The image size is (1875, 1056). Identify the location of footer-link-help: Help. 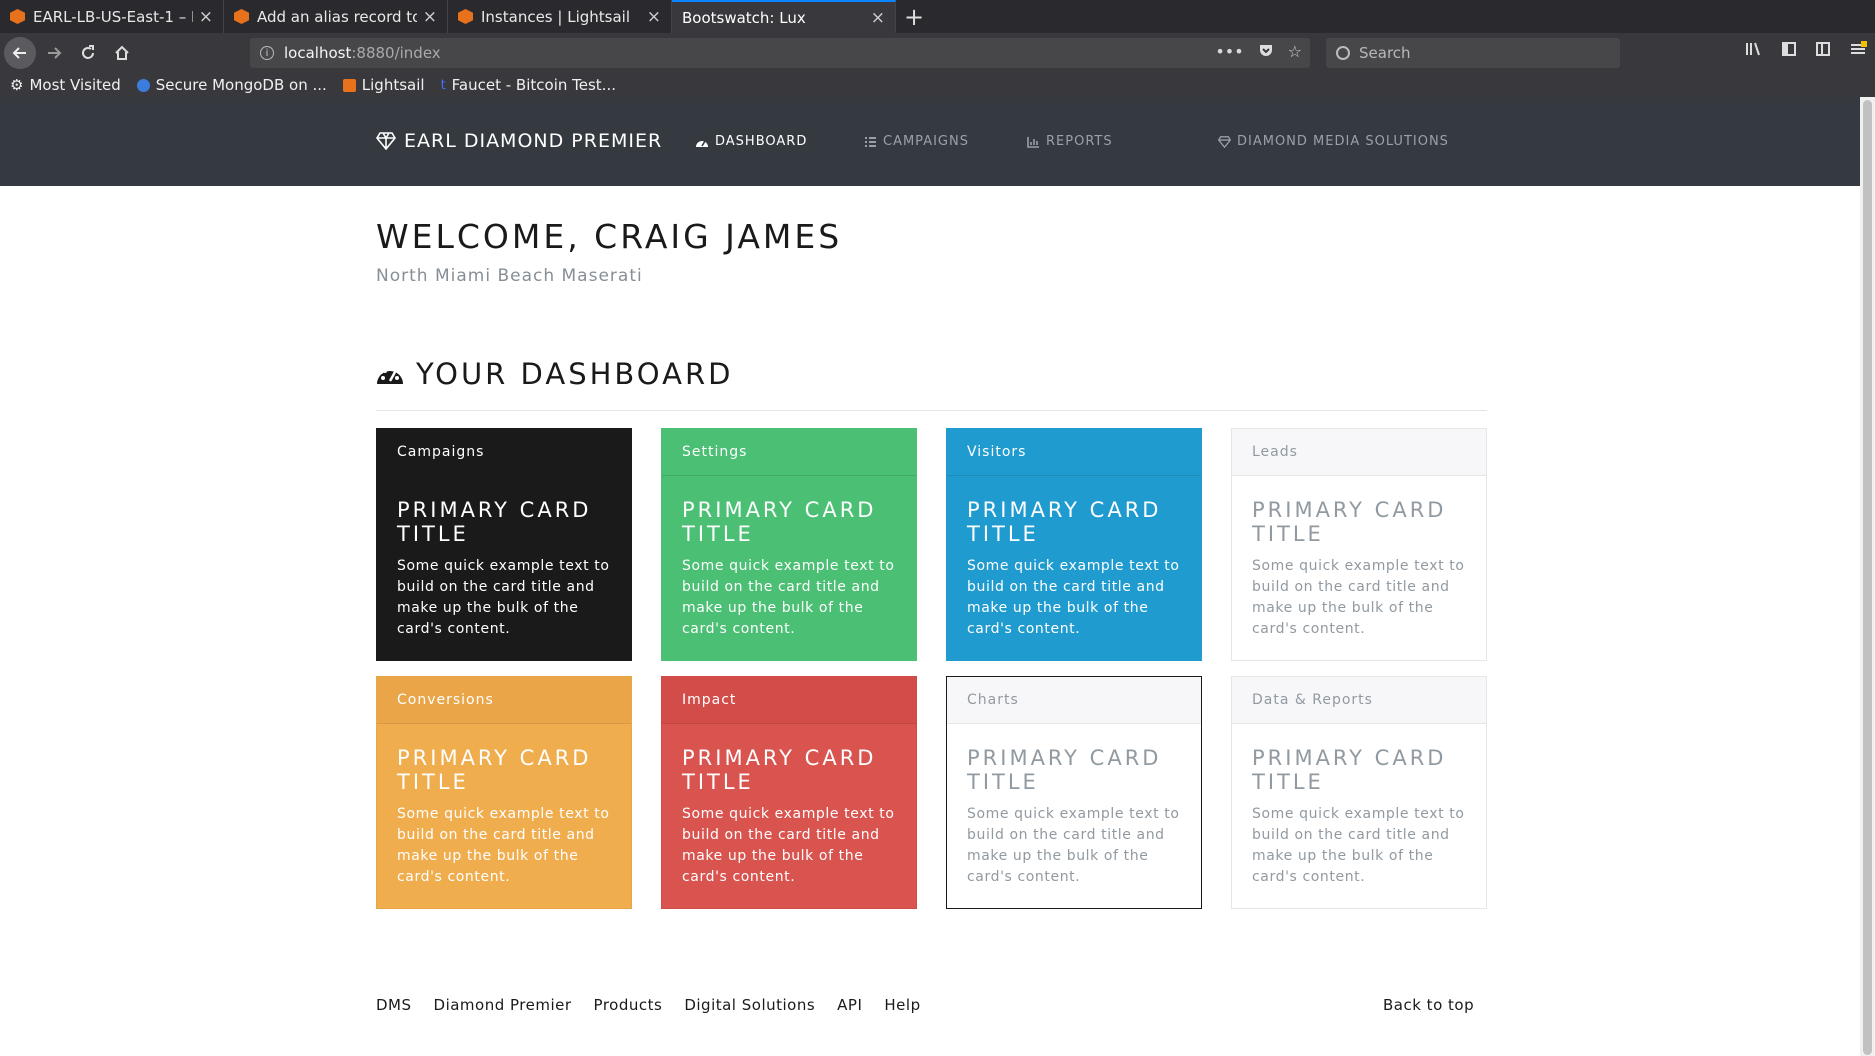
(902, 1005).